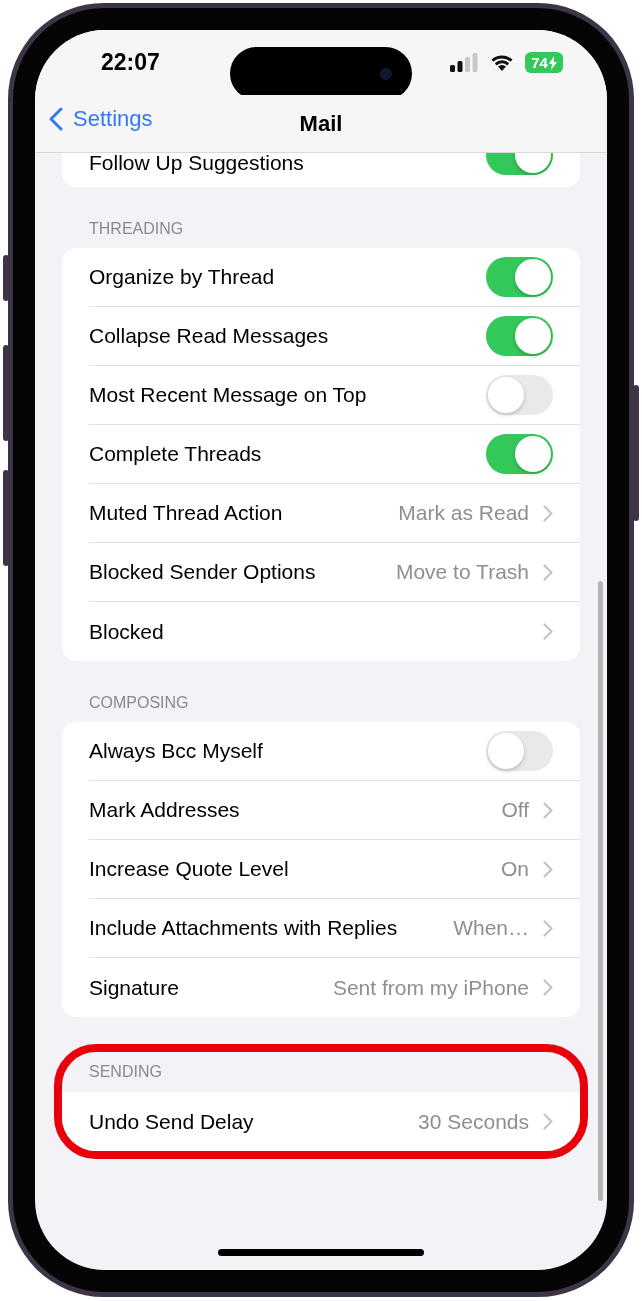 This screenshot has width=642, height=1301. I want to click on status-time: 22:07, so click(130, 62).